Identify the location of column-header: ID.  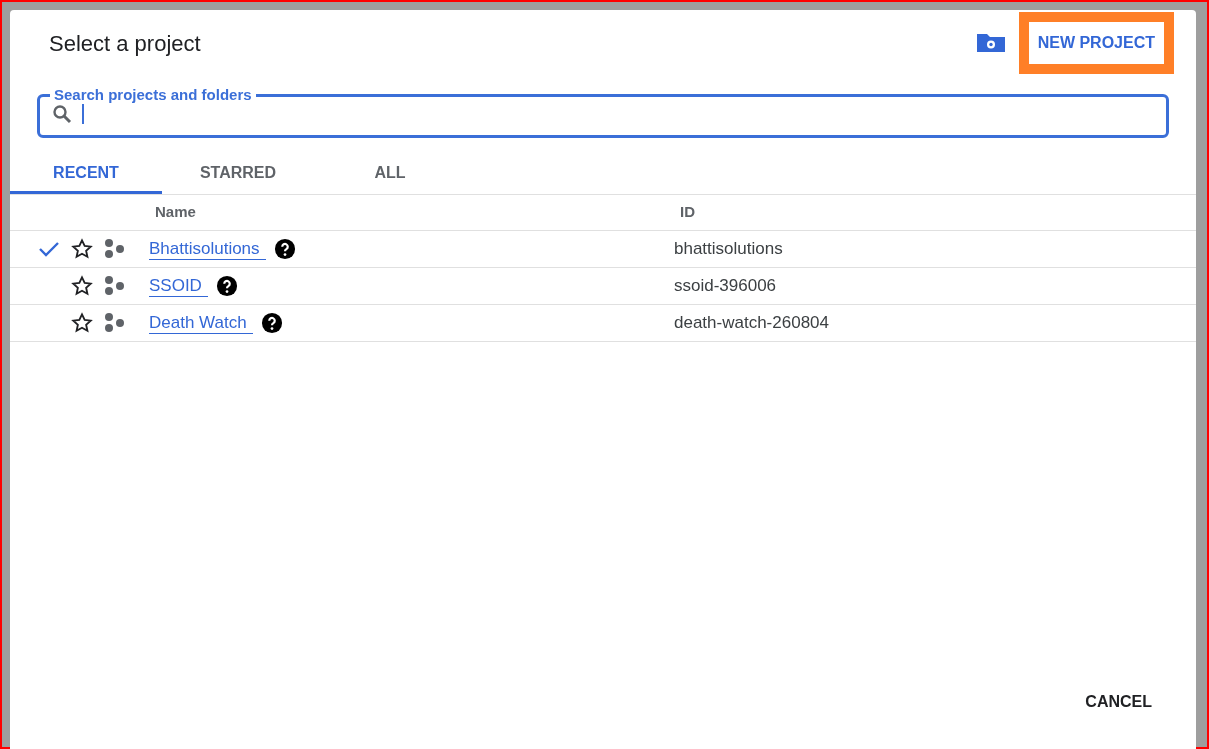
(687, 212).